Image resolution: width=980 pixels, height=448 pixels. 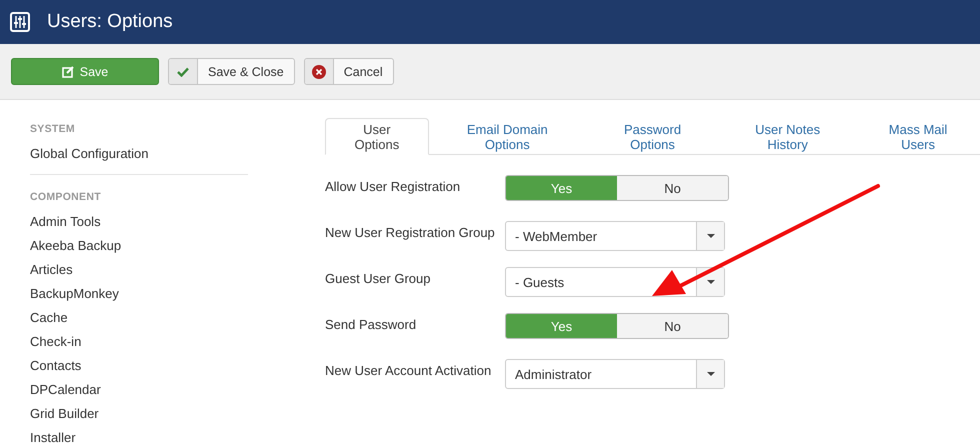 I want to click on sidebar-link: BackupMonkey, so click(x=74, y=298).